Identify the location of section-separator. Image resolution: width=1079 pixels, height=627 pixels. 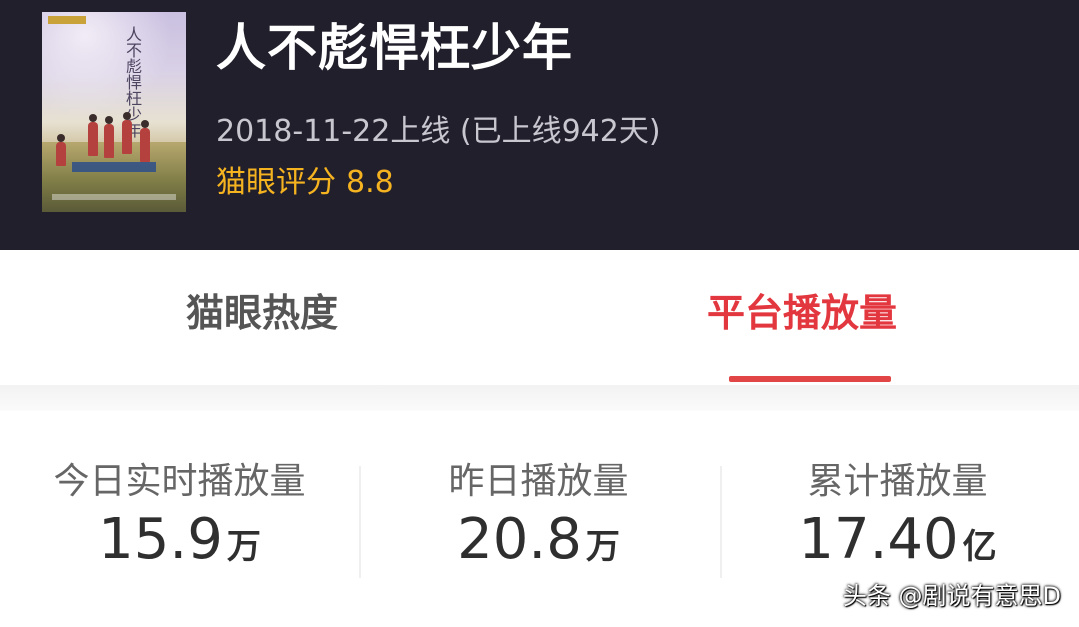
(539, 398).